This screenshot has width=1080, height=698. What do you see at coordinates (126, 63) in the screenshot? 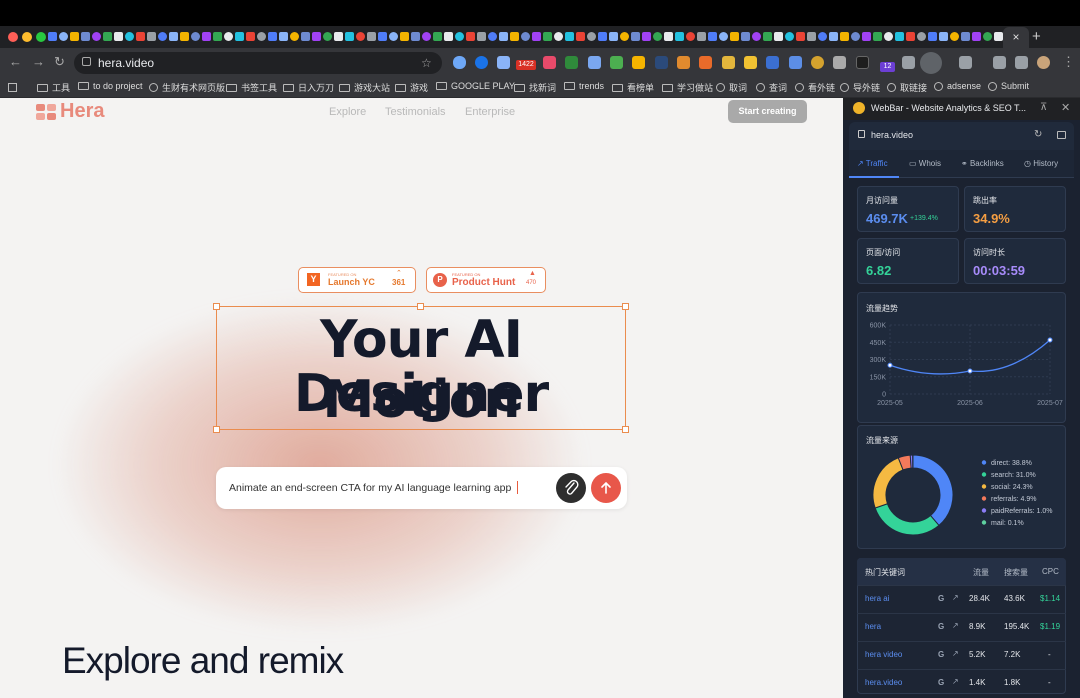
I see `address-url: hera.video` at bounding box center [126, 63].